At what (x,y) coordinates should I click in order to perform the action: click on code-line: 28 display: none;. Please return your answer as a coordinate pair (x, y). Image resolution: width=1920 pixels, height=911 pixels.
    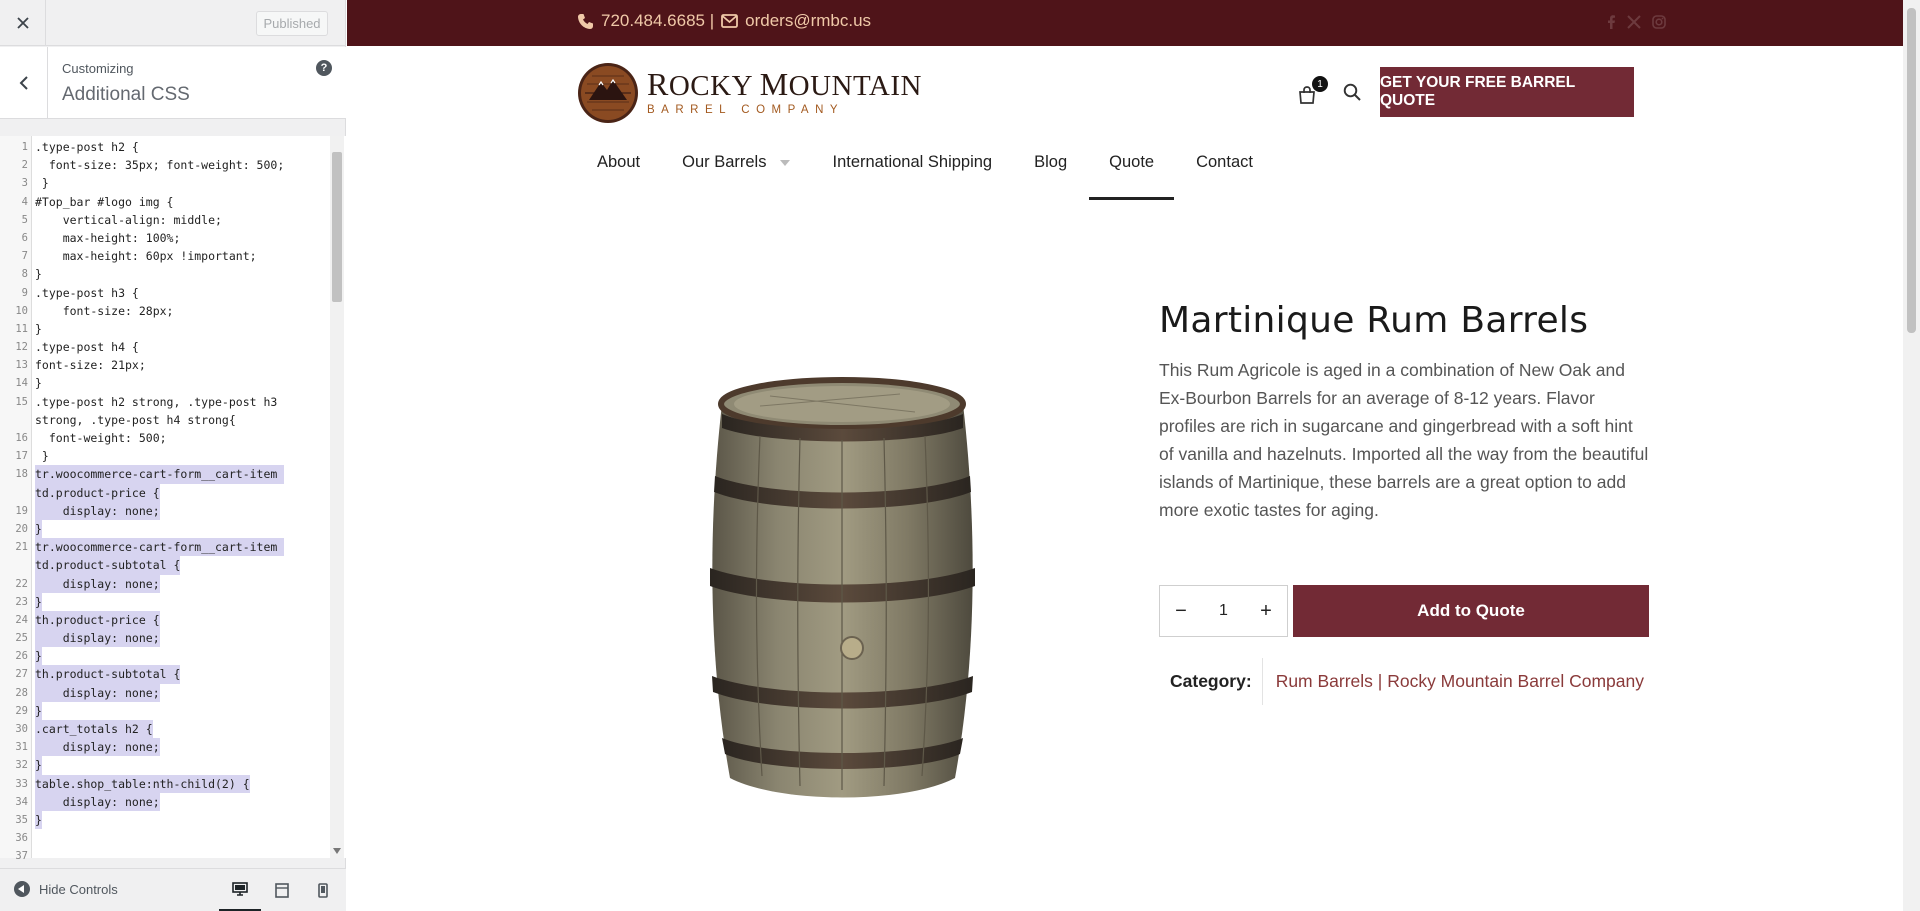
    Looking at the image, I should click on (165, 692).